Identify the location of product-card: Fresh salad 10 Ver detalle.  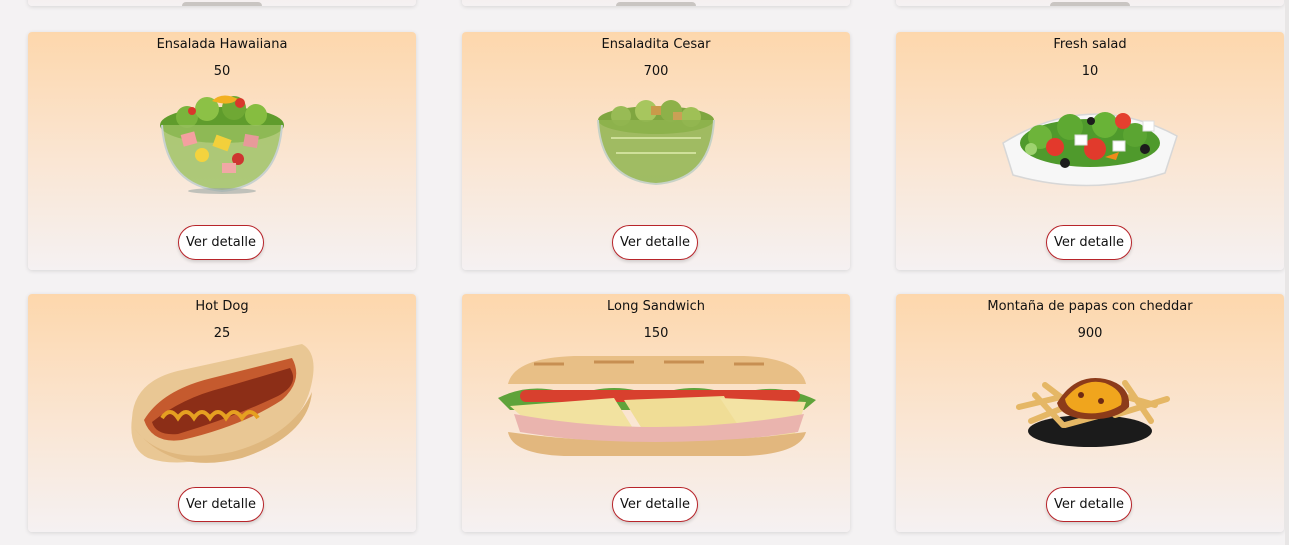
(1090, 151).